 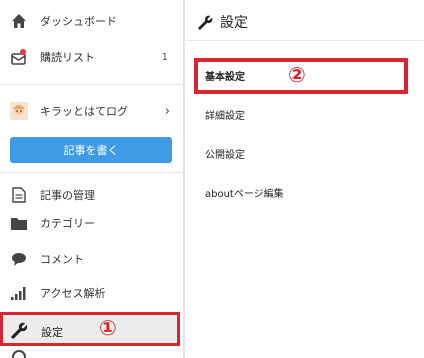 I want to click on page-title: 設定, so click(x=223, y=22).